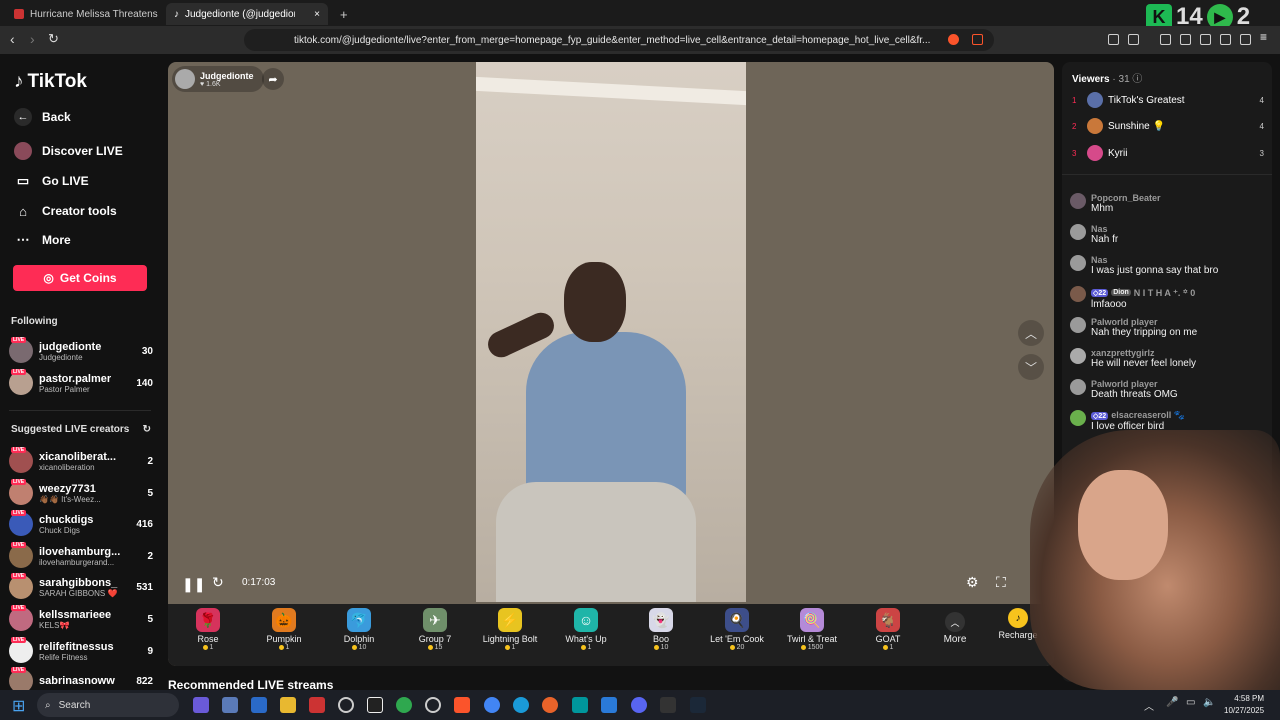  I want to click on taskbar-search: ⌕ Search, so click(108, 705).